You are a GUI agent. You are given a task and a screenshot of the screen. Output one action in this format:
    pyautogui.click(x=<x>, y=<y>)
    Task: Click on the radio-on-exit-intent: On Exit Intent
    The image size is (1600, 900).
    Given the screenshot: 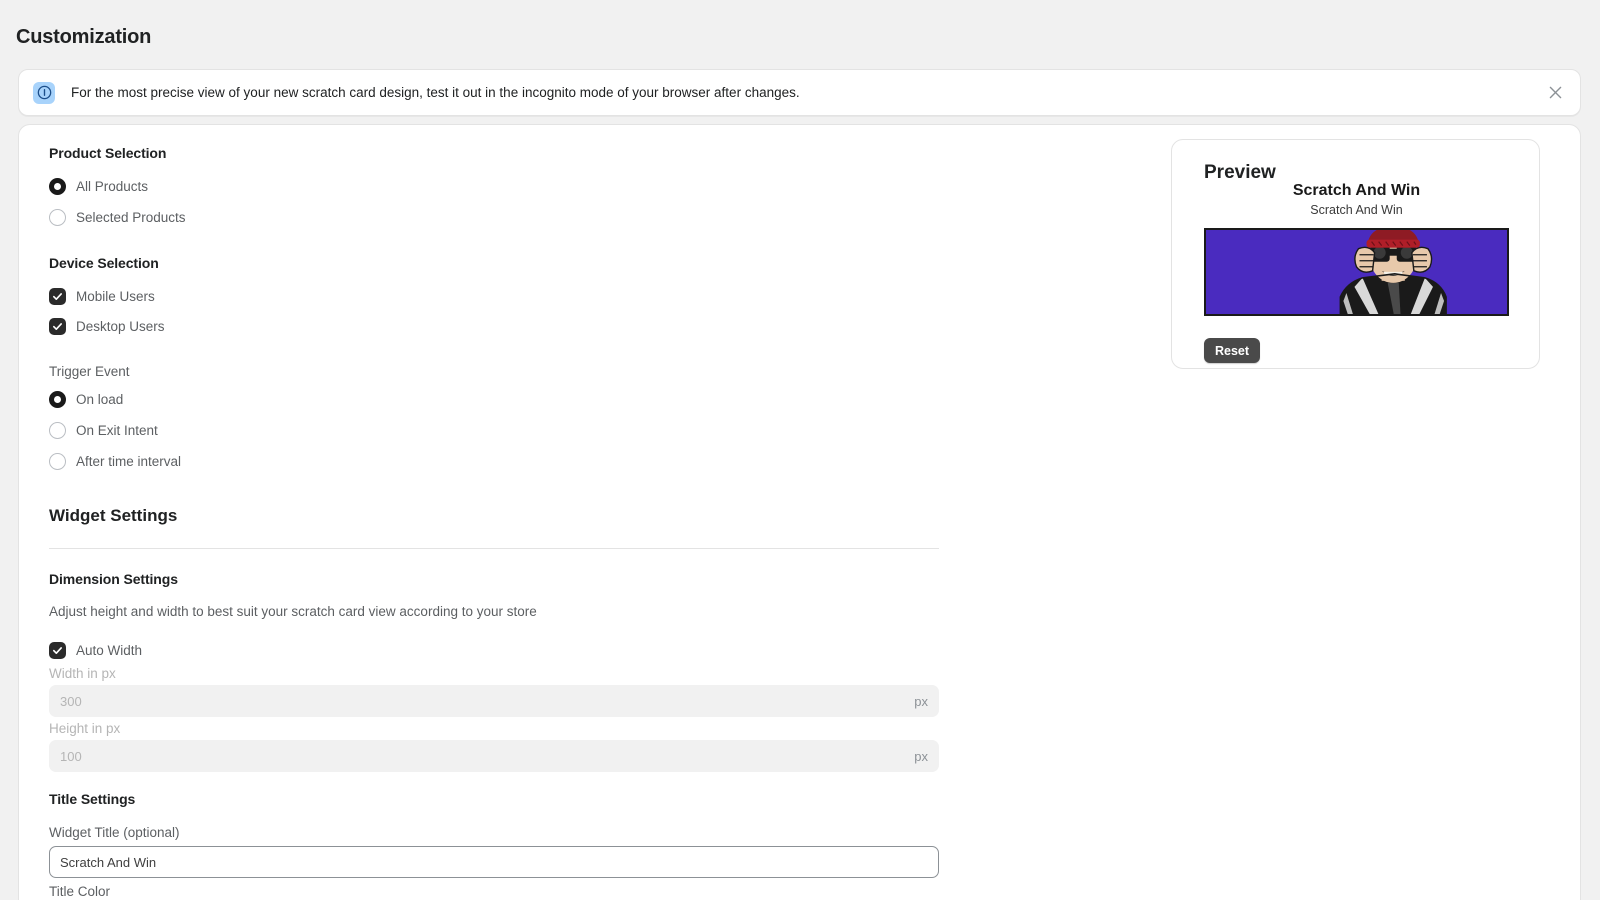 What is the action you would take?
    pyautogui.click(x=501, y=430)
    